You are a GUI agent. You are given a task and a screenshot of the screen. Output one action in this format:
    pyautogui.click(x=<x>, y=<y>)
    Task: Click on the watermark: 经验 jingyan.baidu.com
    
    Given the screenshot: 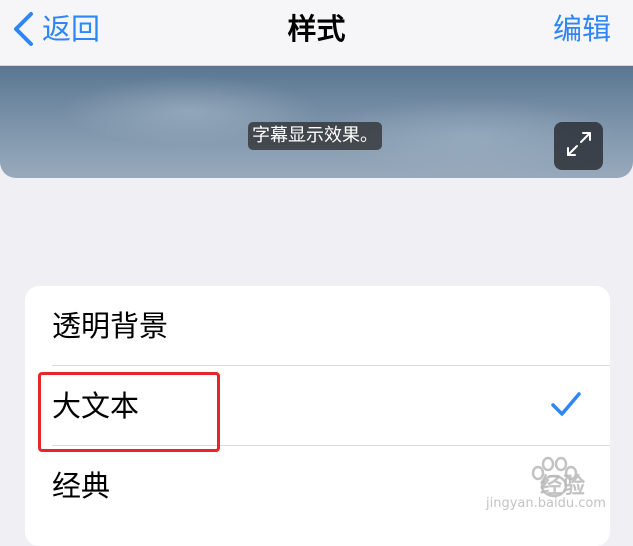 What is the action you would take?
    pyautogui.click(x=552, y=486)
    